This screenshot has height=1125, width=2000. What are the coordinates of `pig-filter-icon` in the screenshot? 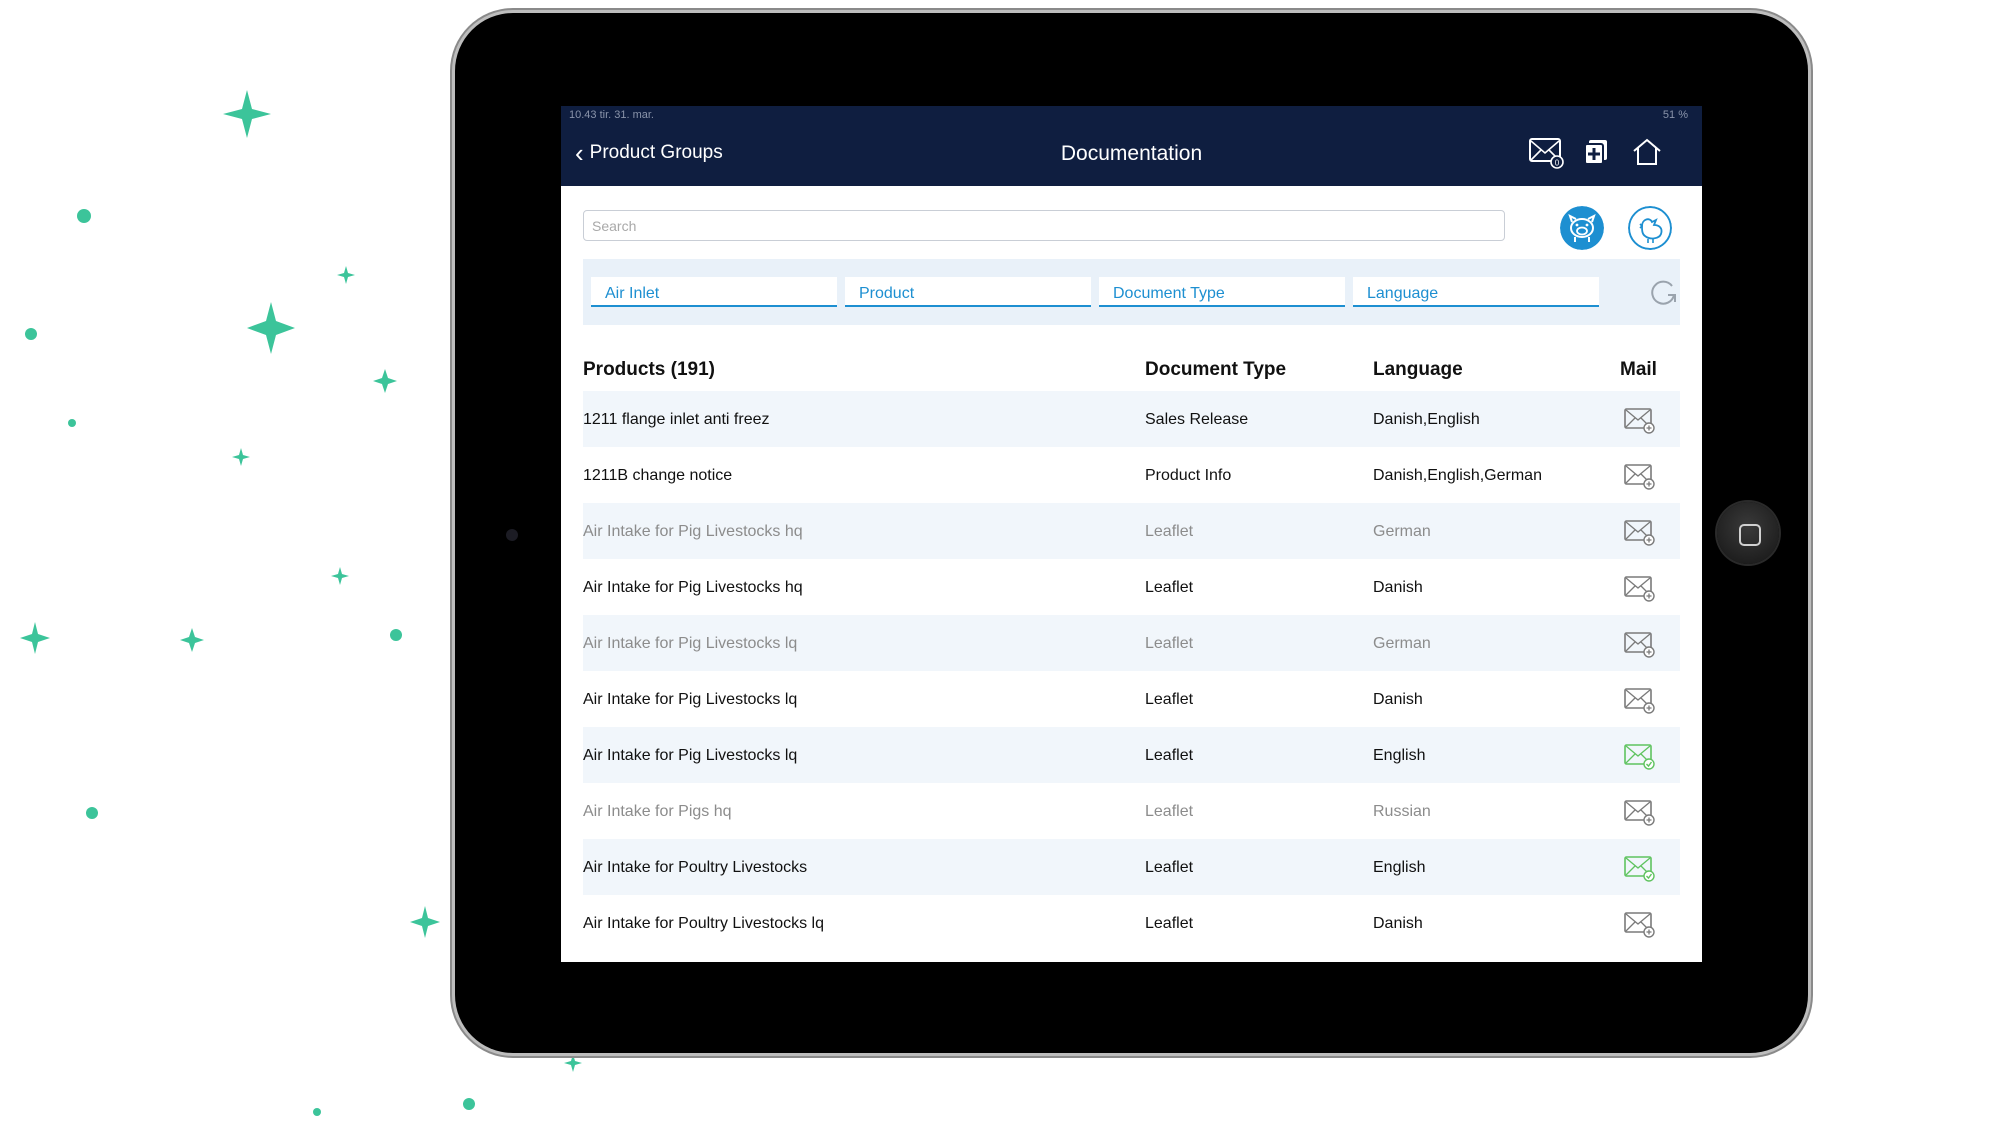 It's located at (1582, 228).